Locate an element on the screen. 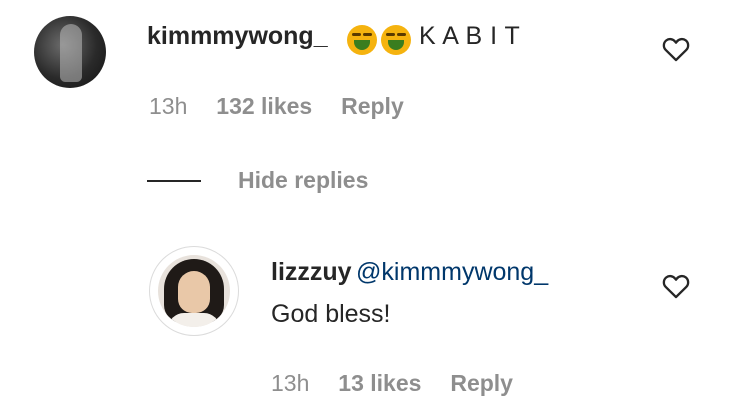 This screenshot has height=409, width=750. comment-body: kimmmywong_ K A B I T is located at coordinates (333, 38).